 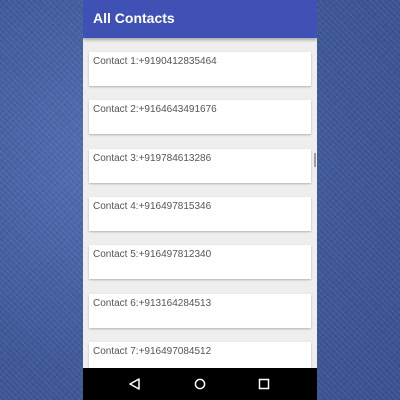 What do you see at coordinates (200, 311) in the screenshot?
I see `contact-card: Contact 6:+913164284513` at bounding box center [200, 311].